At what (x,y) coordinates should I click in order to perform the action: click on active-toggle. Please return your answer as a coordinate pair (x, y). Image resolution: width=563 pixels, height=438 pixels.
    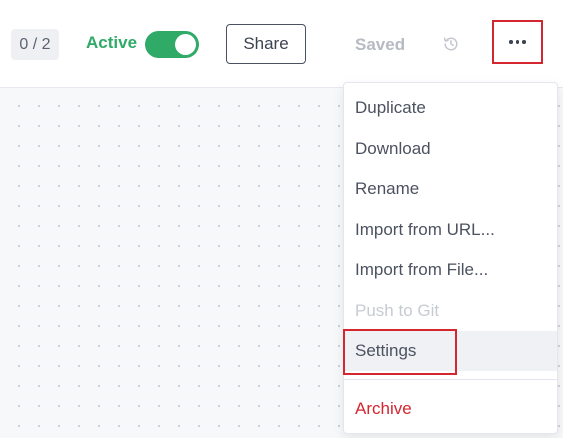
    Looking at the image, I should click on (172, 44).